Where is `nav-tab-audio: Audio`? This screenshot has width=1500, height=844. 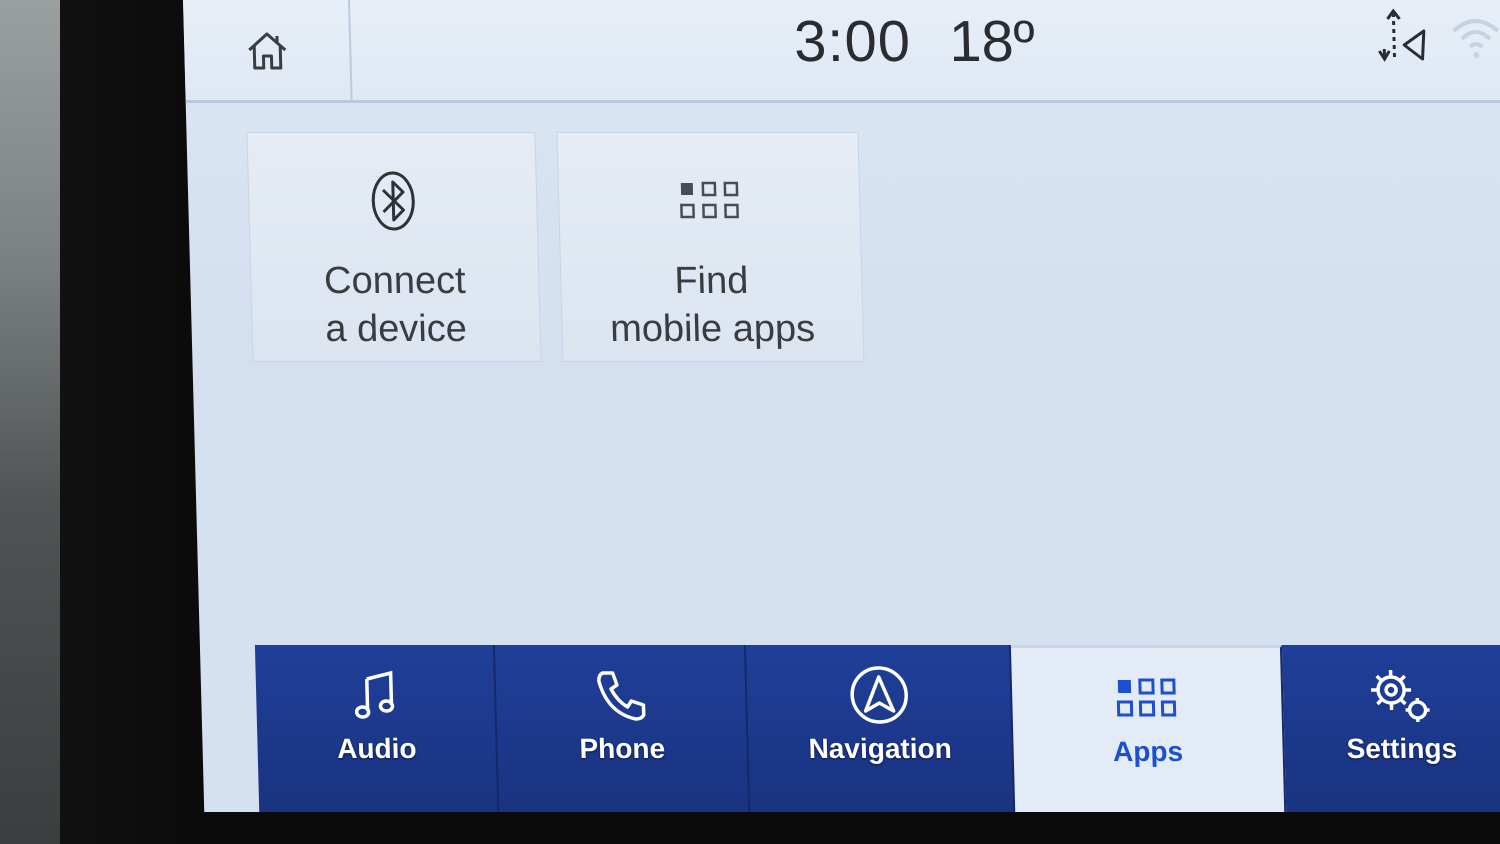
nav-tab-audio: Audio is located at coordinates (377, 728).